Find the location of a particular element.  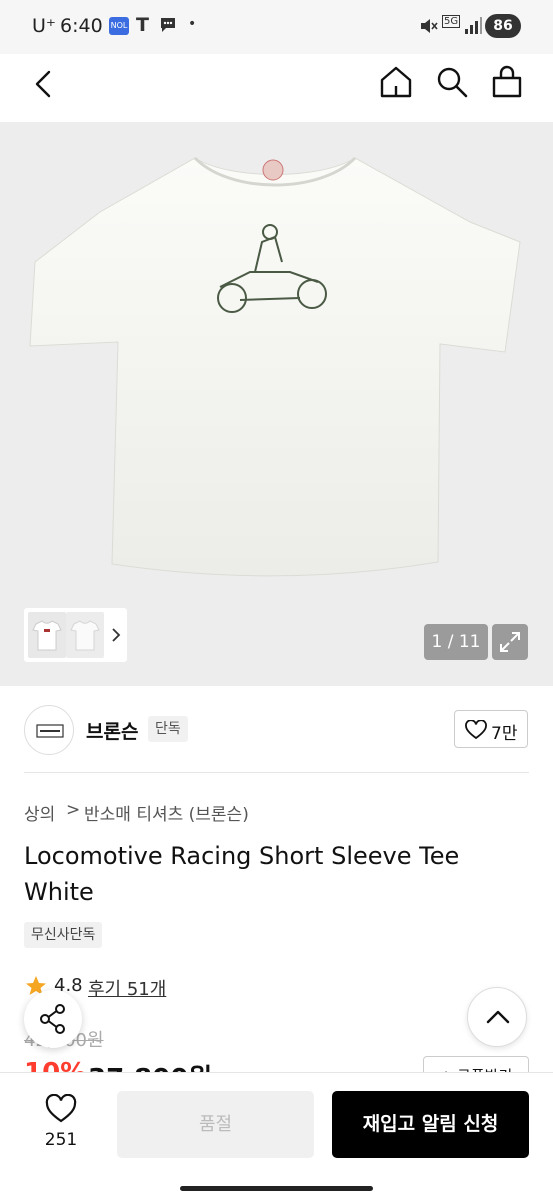

scroll-top-button is located at coordinates (497, 1017).